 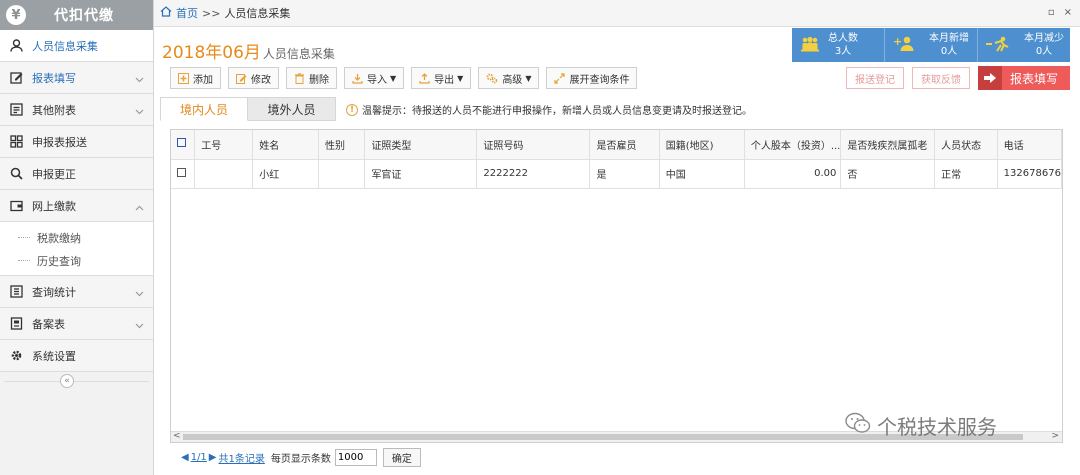 What do you see at coordinates (702, 145) in the screenshot?
I see `column-header: 国籍(地区)` at bounding box center [702, 145].